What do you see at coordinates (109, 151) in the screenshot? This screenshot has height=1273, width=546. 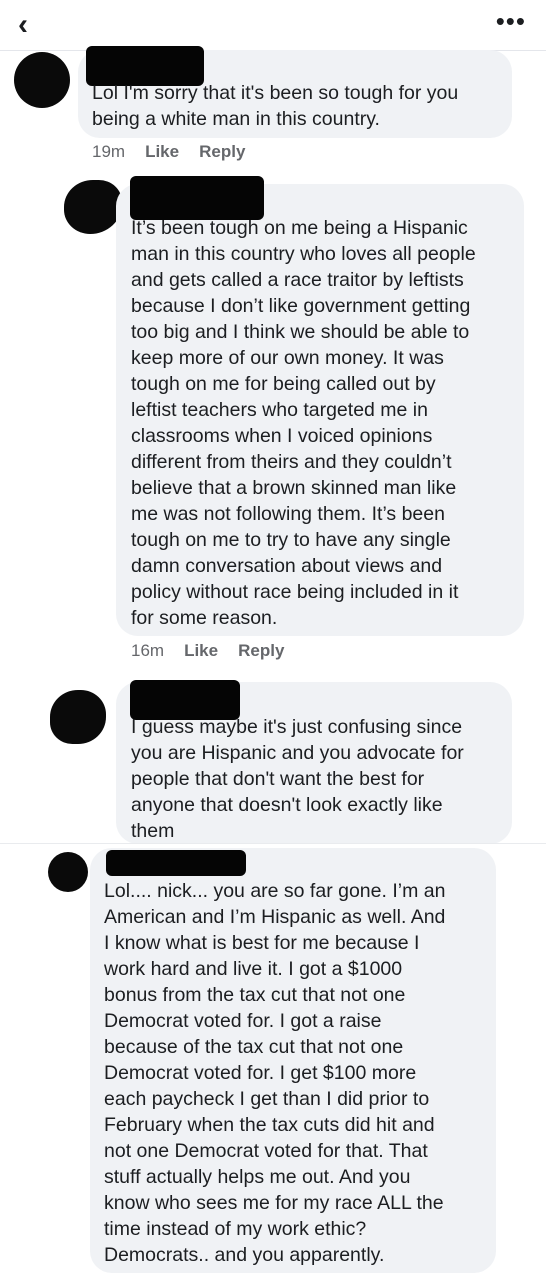 I see `comment-timestamp: 19m` at bounding box center [109, 151].